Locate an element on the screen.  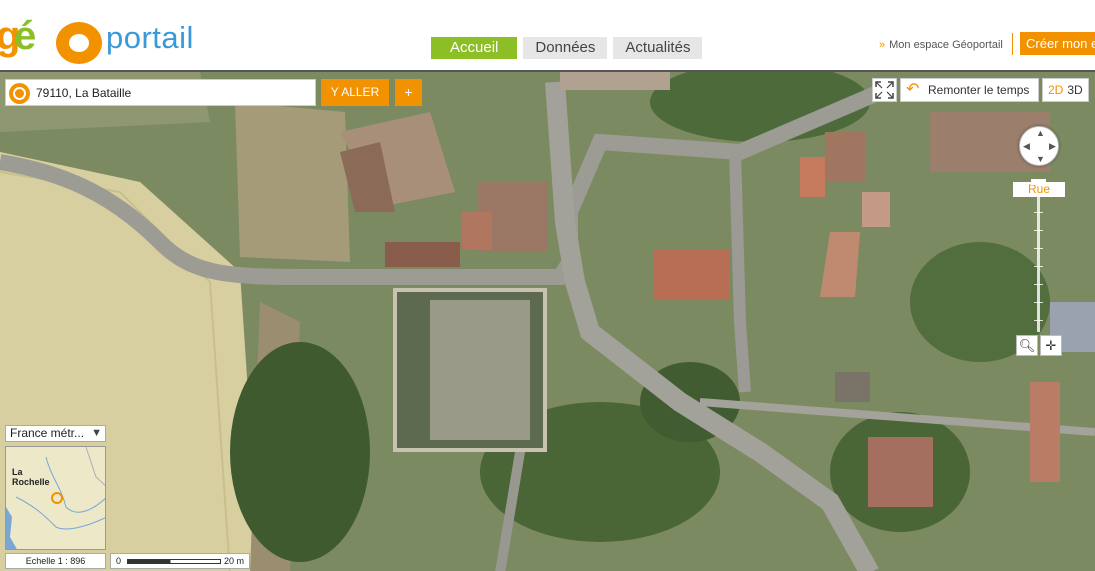
tab-accueil: Accueil is located at coordinates (474, 48).